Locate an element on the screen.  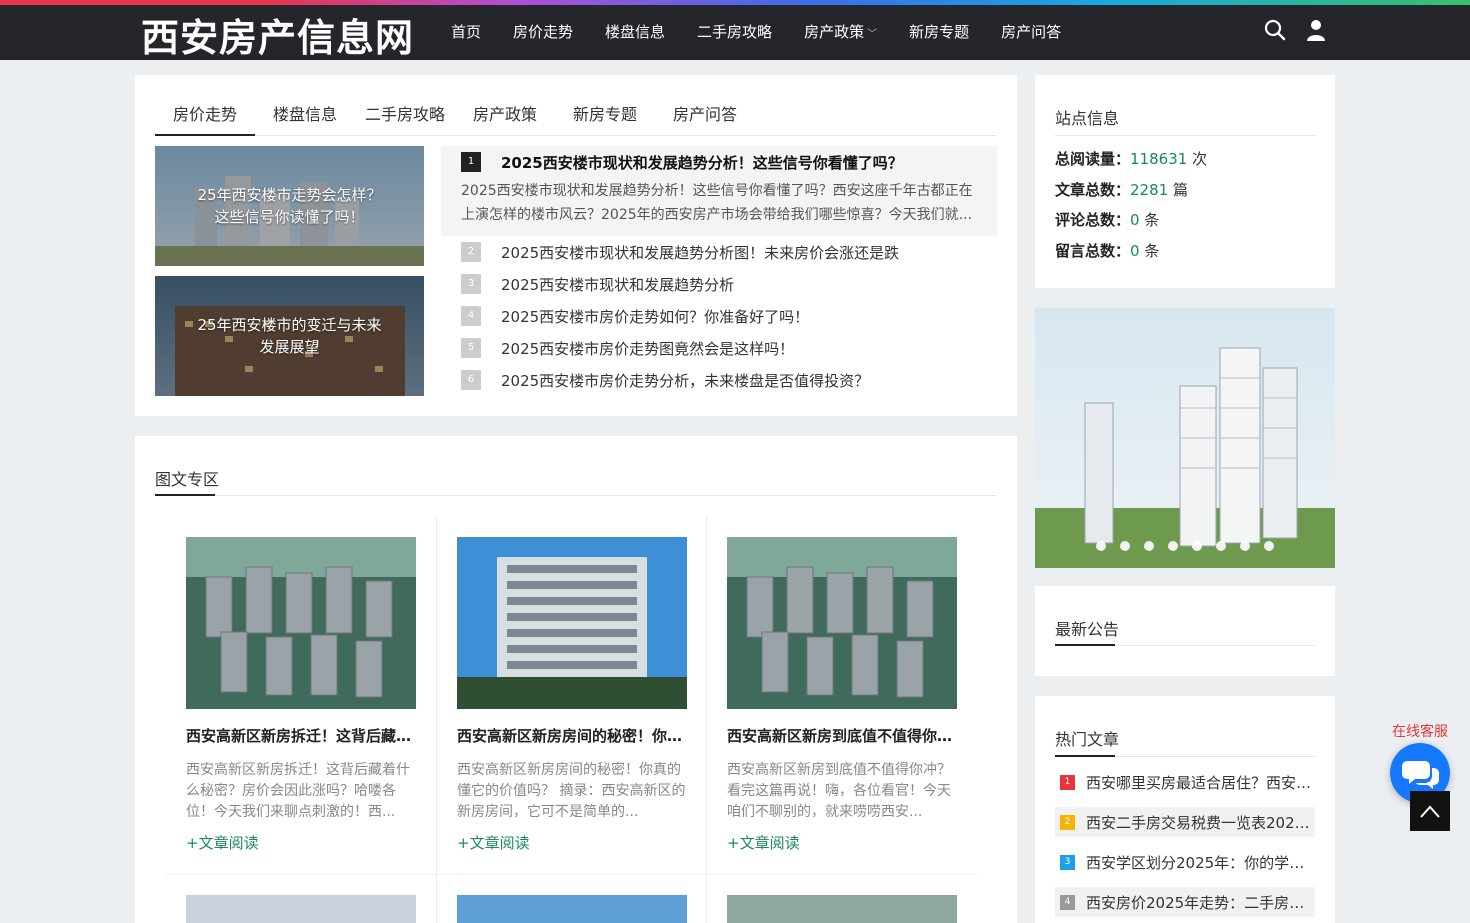
hot-articles-title: 热门文章 is located at coordinates (1087, 739).